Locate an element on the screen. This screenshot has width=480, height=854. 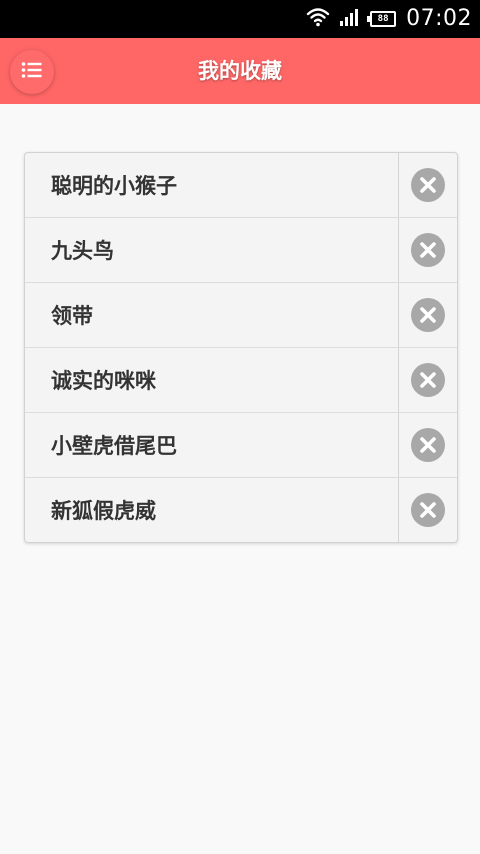
item-label: 九头鸟 is located at coordinates (211, 250).